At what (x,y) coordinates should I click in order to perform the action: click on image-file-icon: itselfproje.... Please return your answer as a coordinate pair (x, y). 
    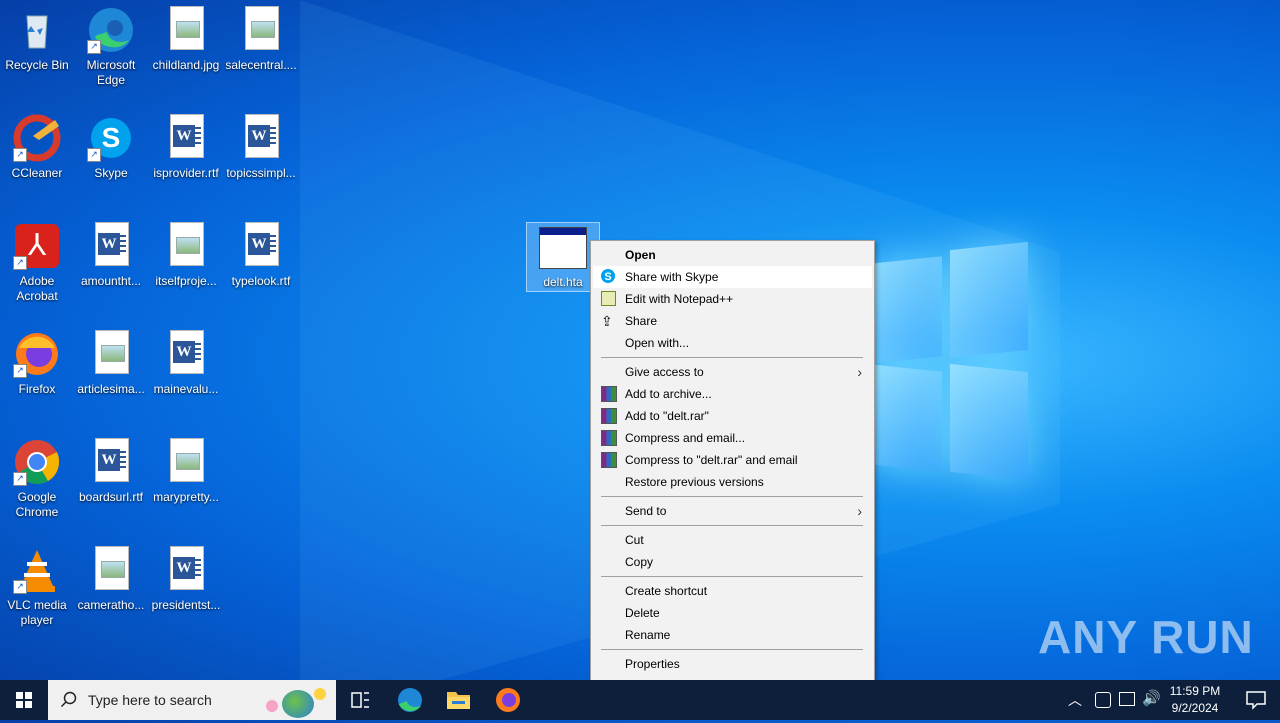
    Looking at the image, I should click on (186, 255).